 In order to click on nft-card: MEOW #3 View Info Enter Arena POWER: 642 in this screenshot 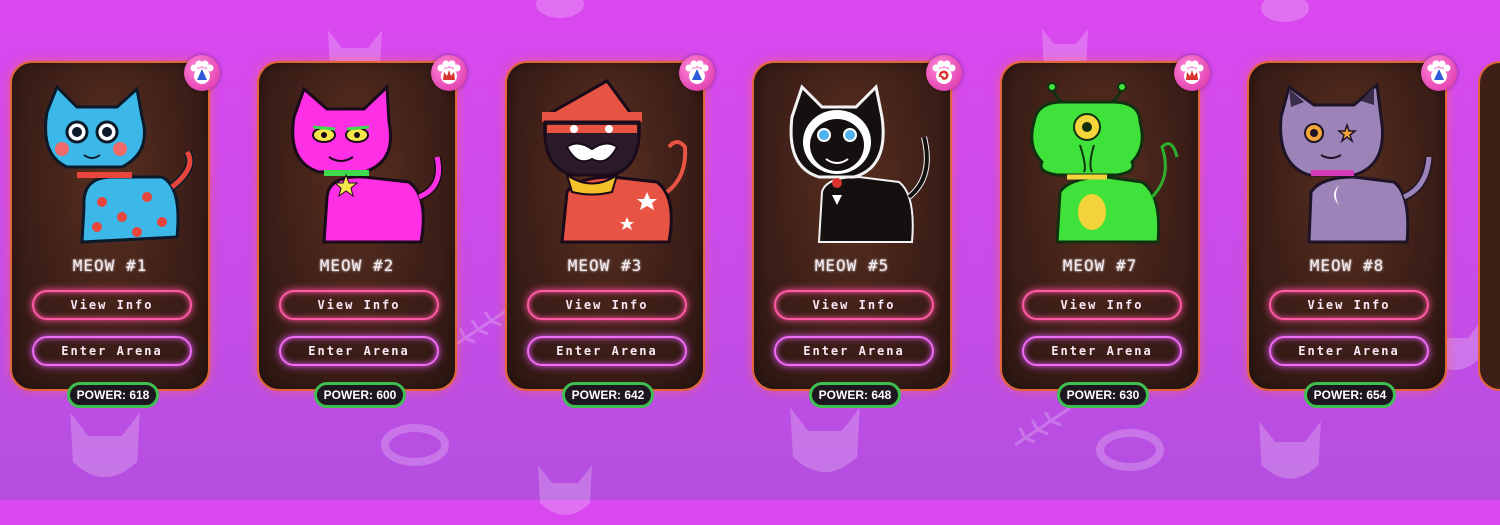, I will do `click(610, 231)`.